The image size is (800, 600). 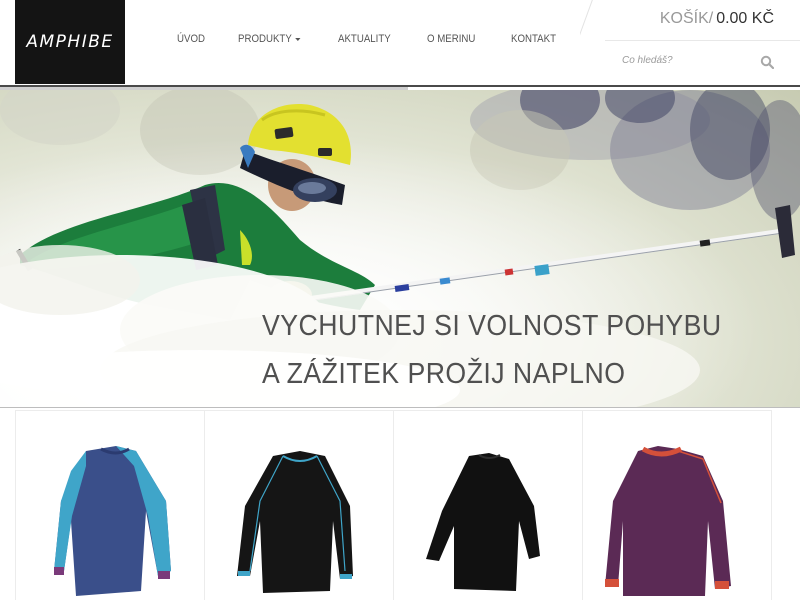 What do you see at coordinates (767, 62) in the screenshot?
I see `search-icon` at bounding box center [767, 62].